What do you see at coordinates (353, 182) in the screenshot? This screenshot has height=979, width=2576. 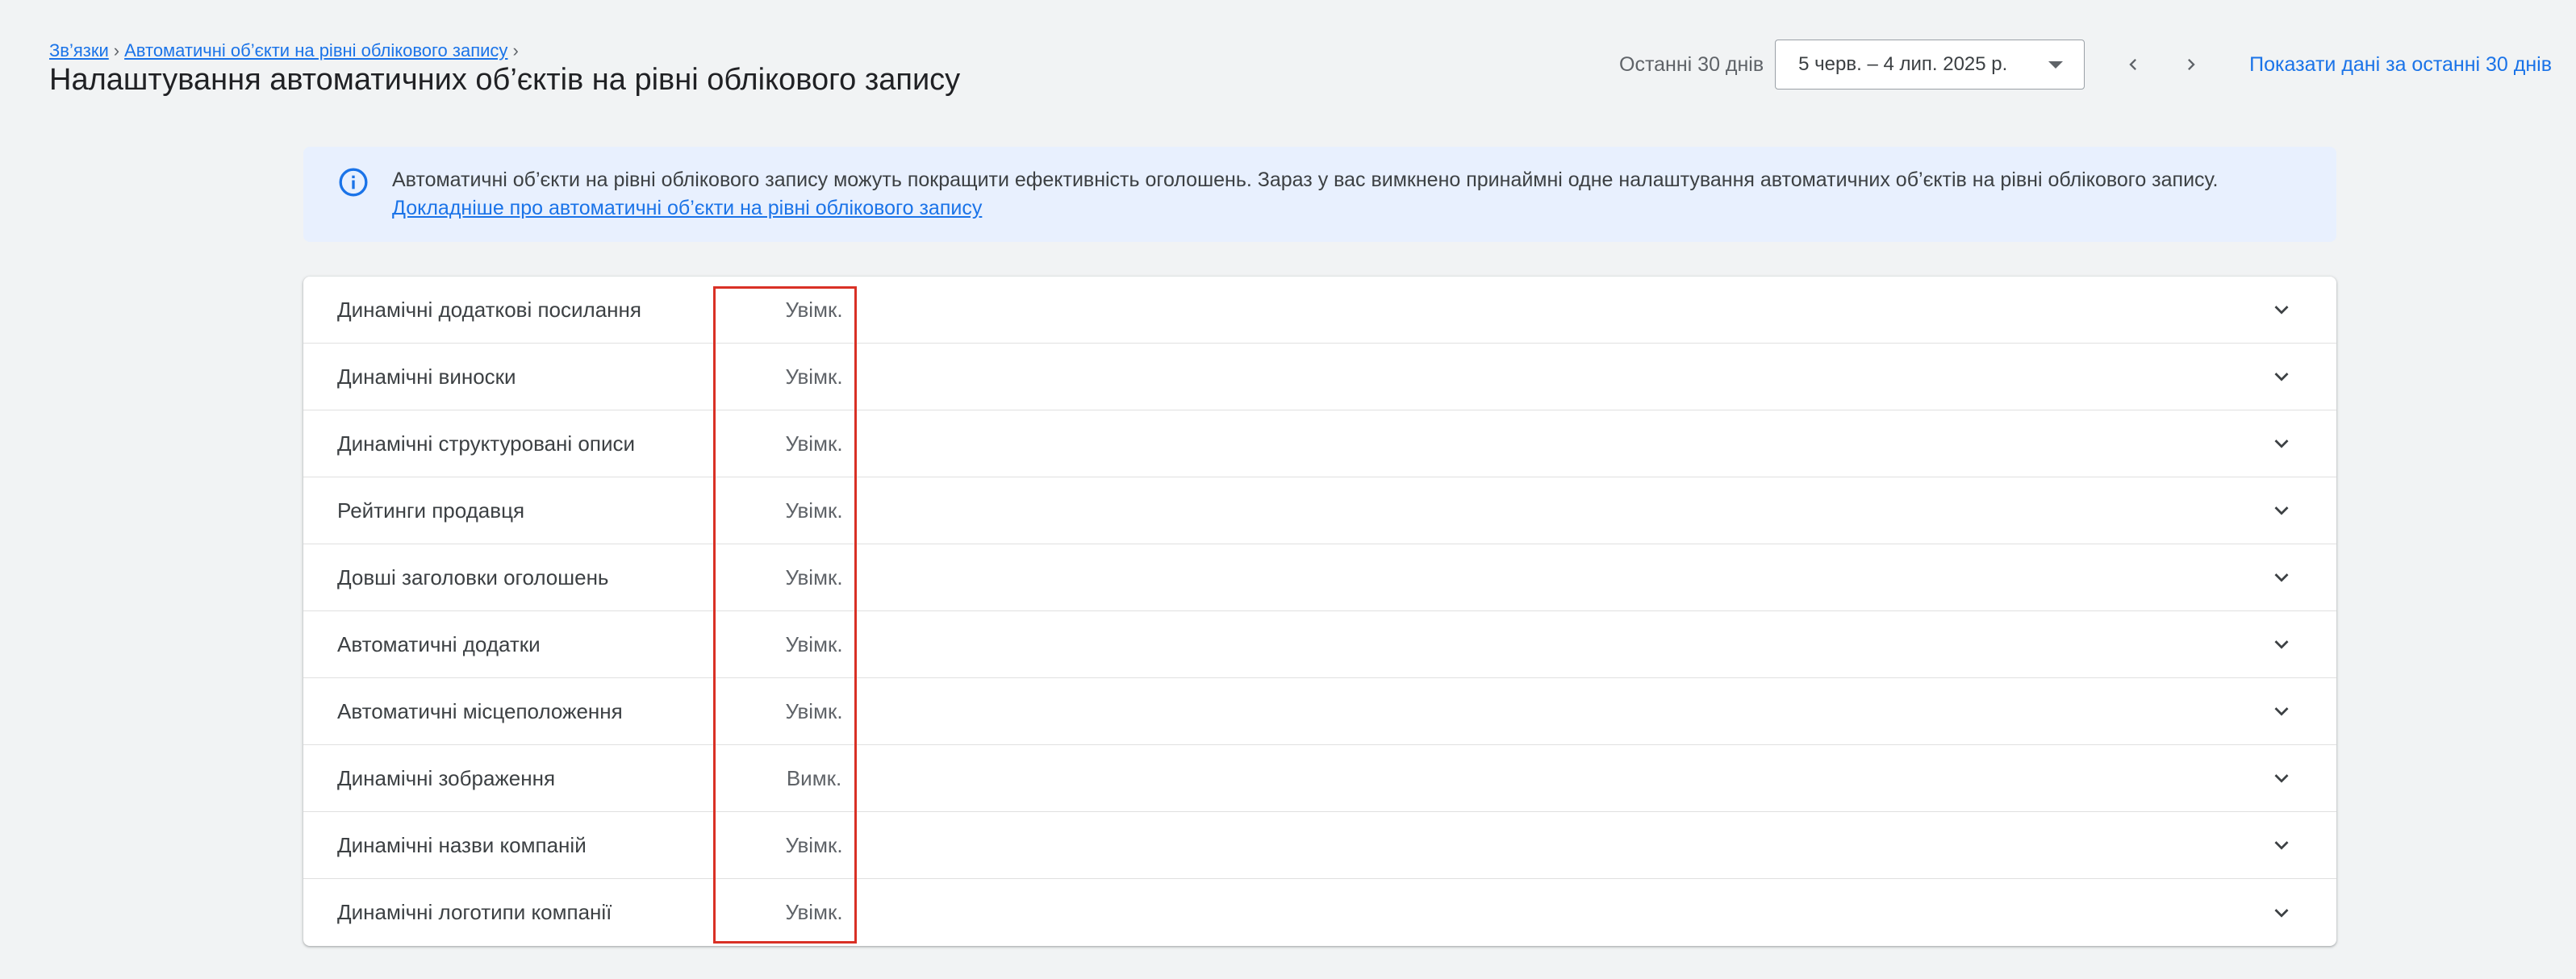 I see `info-icon` at bounding box center [353, 182].